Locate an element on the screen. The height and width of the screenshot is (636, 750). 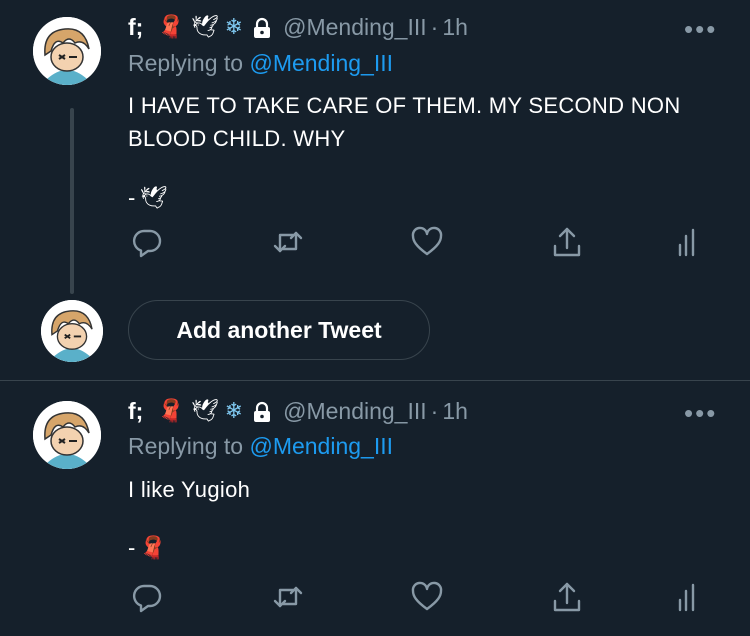
add-another-tweet-button: Add another Tweet is located at coordinates (279, 330).